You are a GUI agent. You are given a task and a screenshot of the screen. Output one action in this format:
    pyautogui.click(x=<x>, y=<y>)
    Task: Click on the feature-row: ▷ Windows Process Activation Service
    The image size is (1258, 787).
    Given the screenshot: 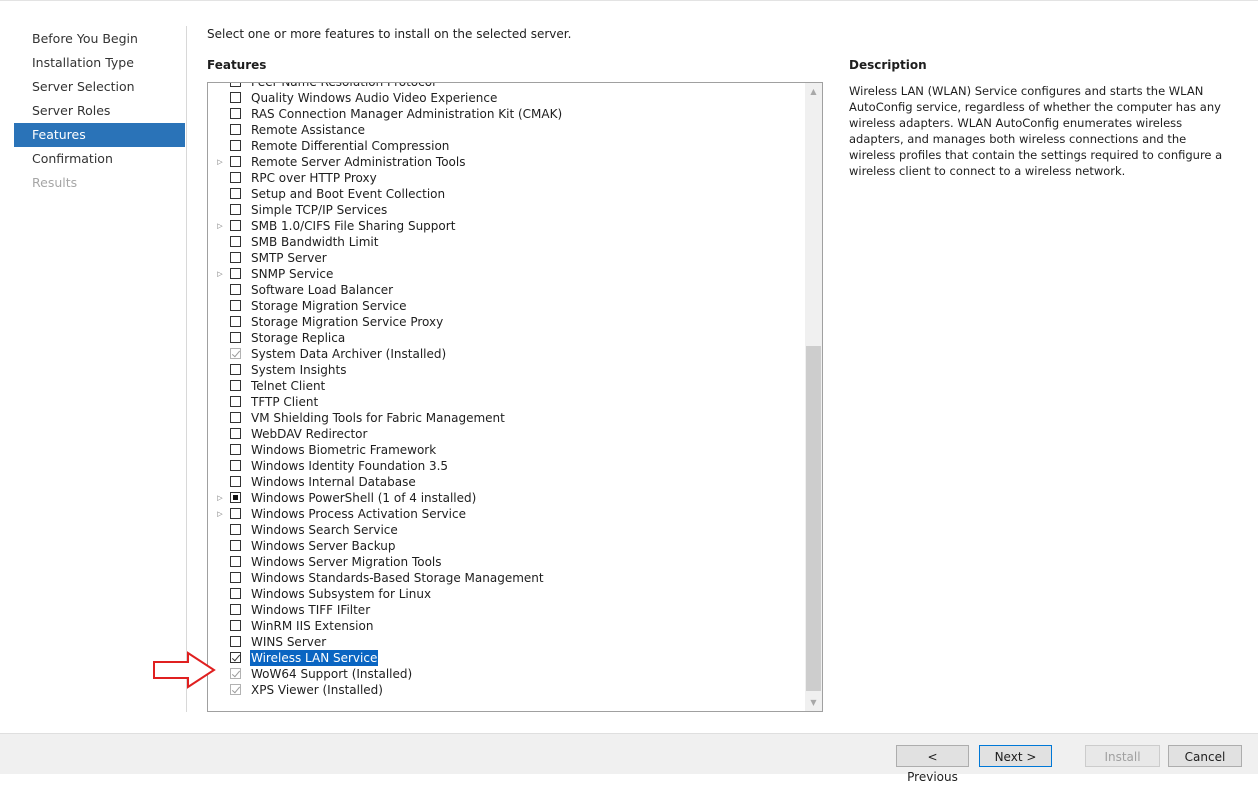 What is the action you would take?
    pyautogui.click(x=506, y=514)
    